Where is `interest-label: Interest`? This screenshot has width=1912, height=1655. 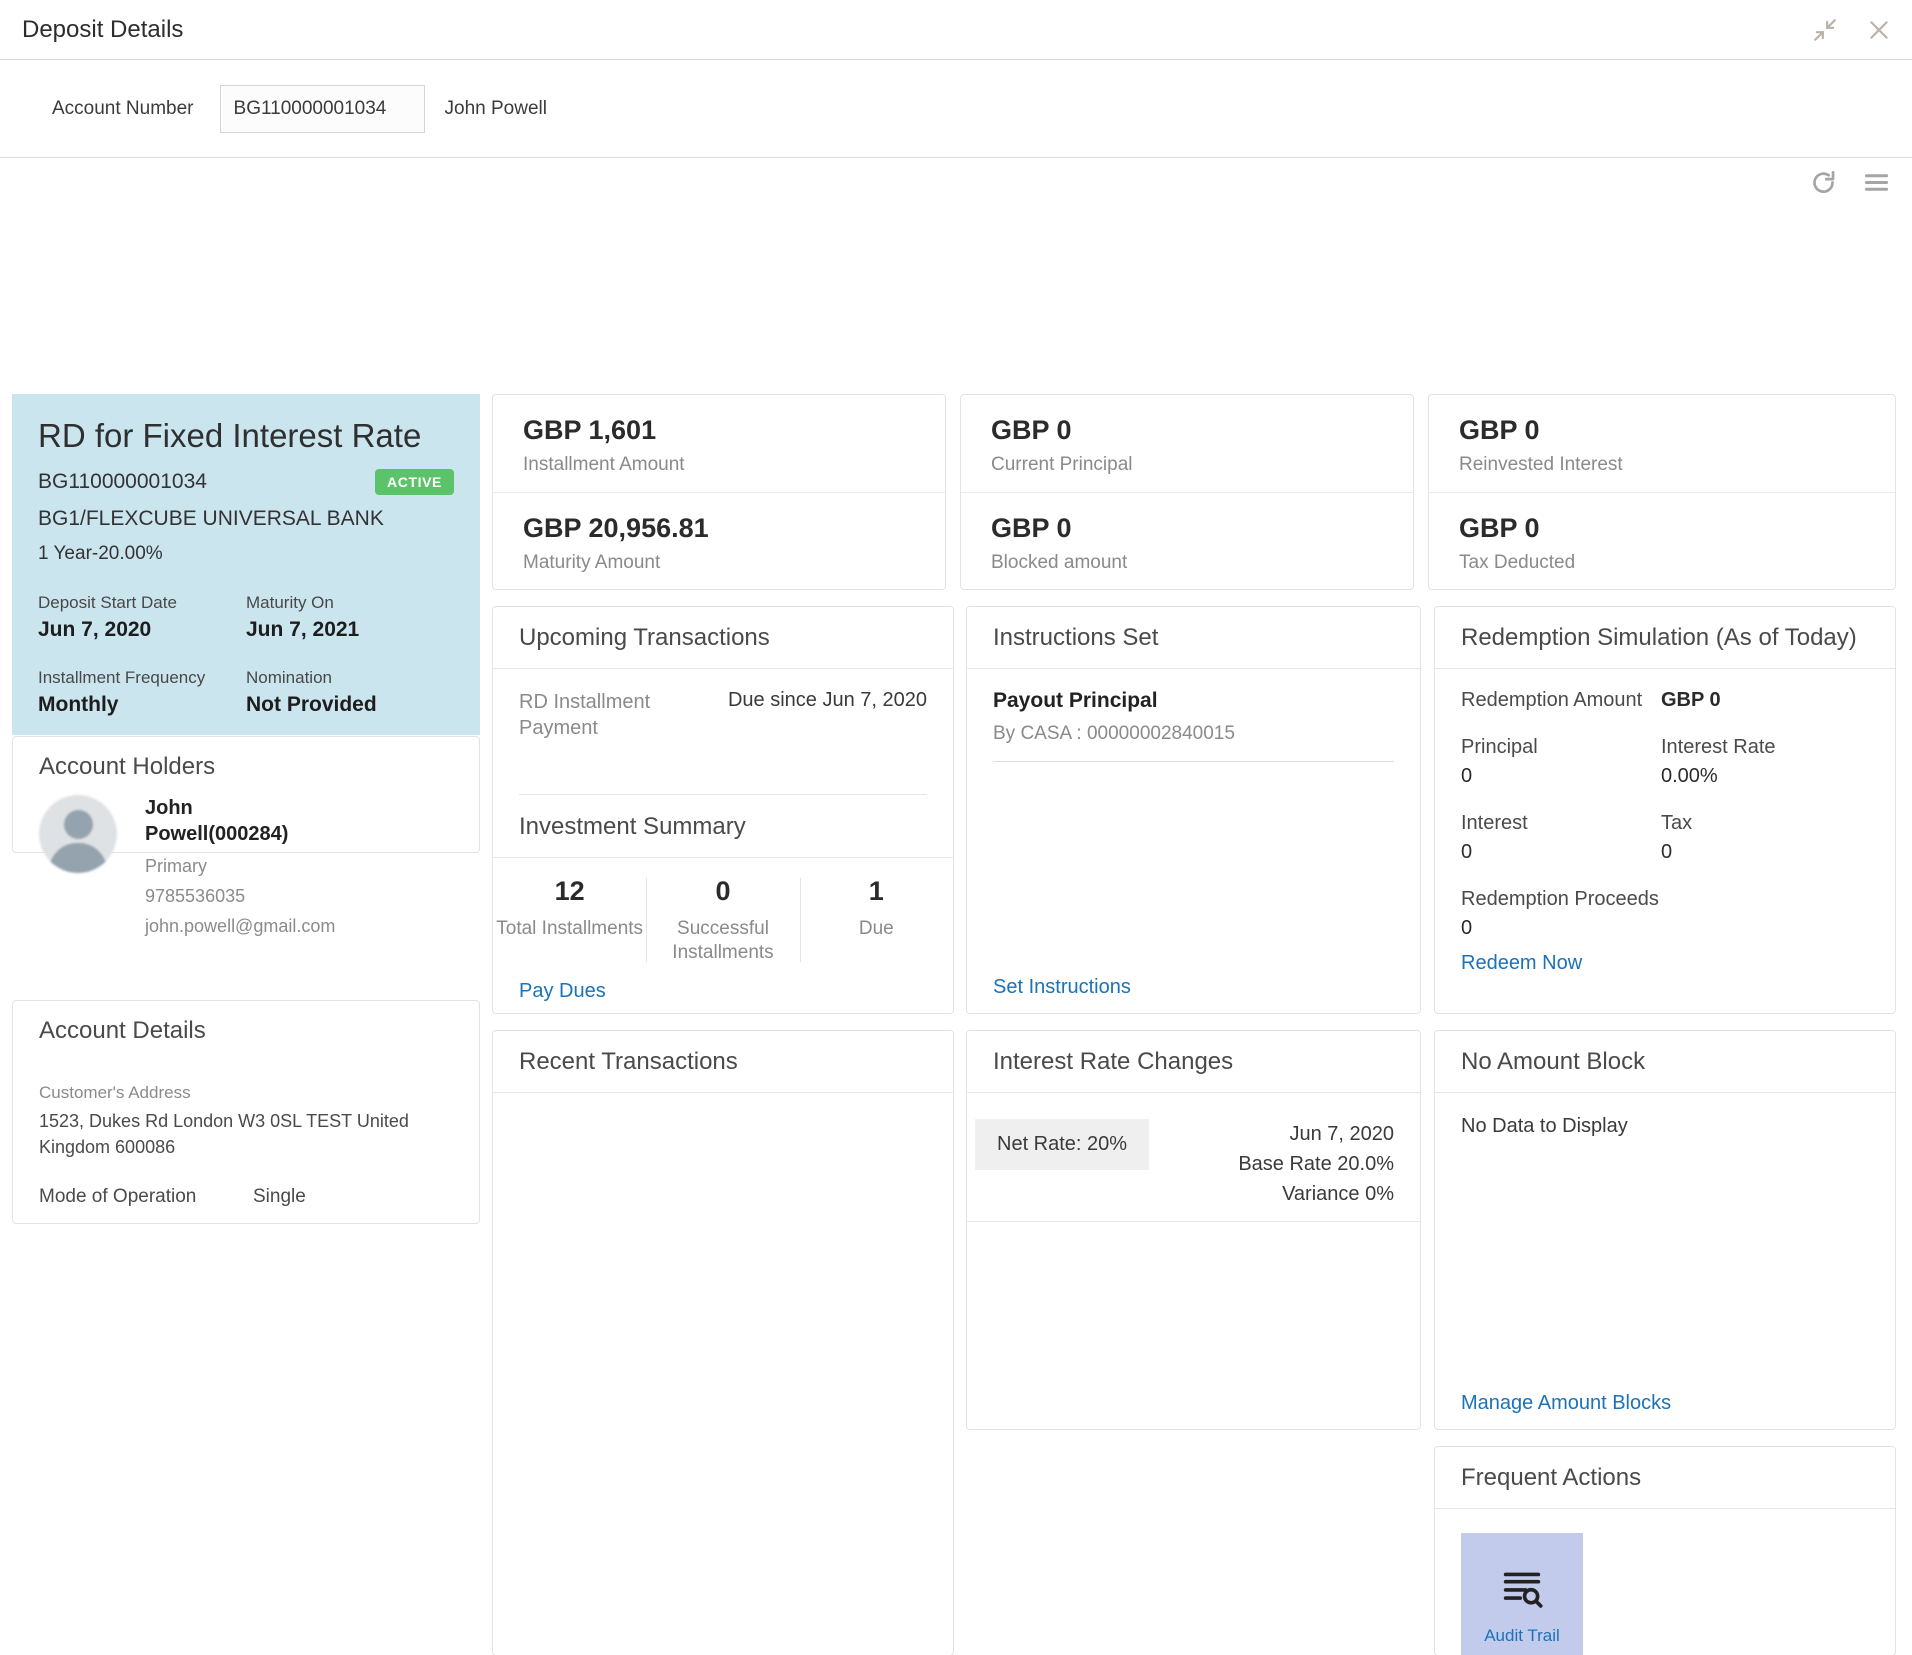
interest-label: Interest is located at coordinates (1494, 823).